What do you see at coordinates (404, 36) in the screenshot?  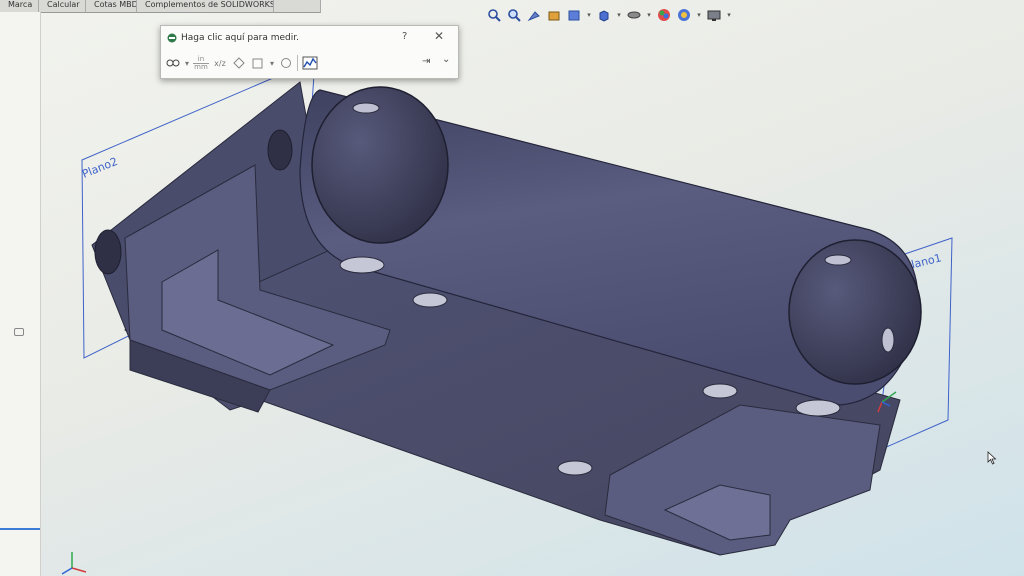 I see `help-button: ?` at bounding box center [404, 36].